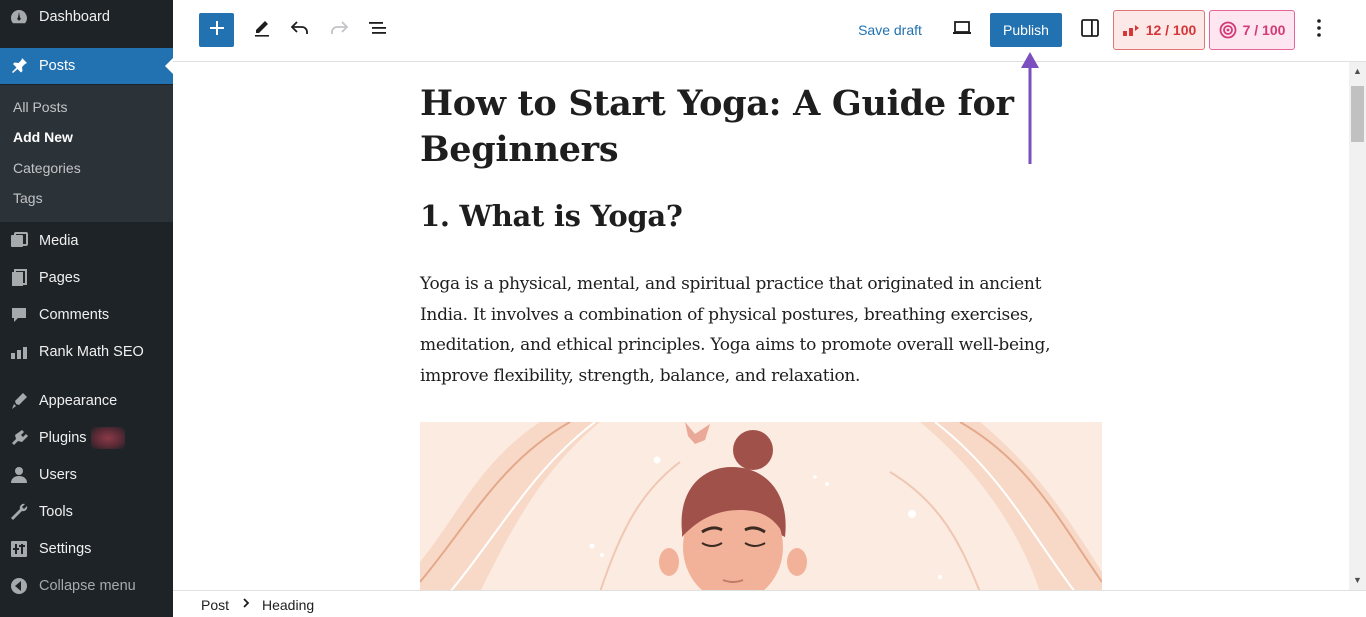  I want to click on collapse-menu-button: Collapse menu, so click(86, 586).